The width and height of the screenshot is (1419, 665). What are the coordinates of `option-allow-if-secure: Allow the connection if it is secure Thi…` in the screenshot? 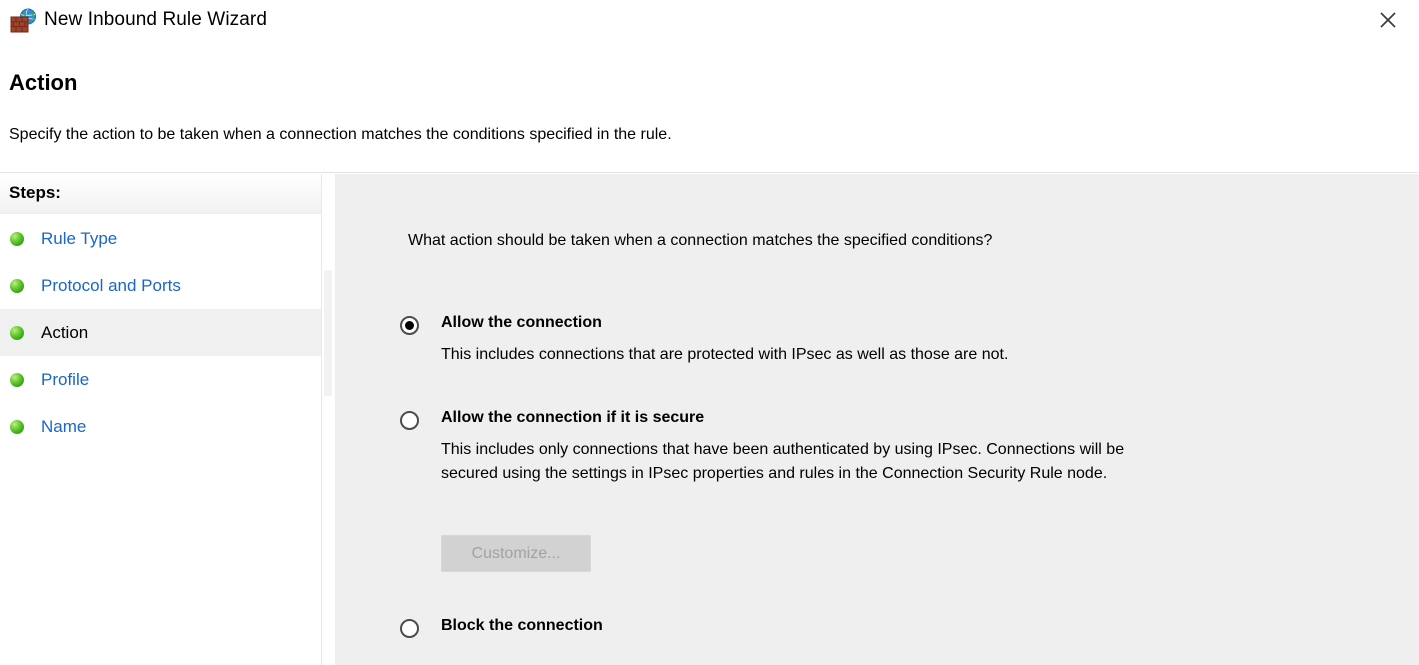 It's located at (850, 447).